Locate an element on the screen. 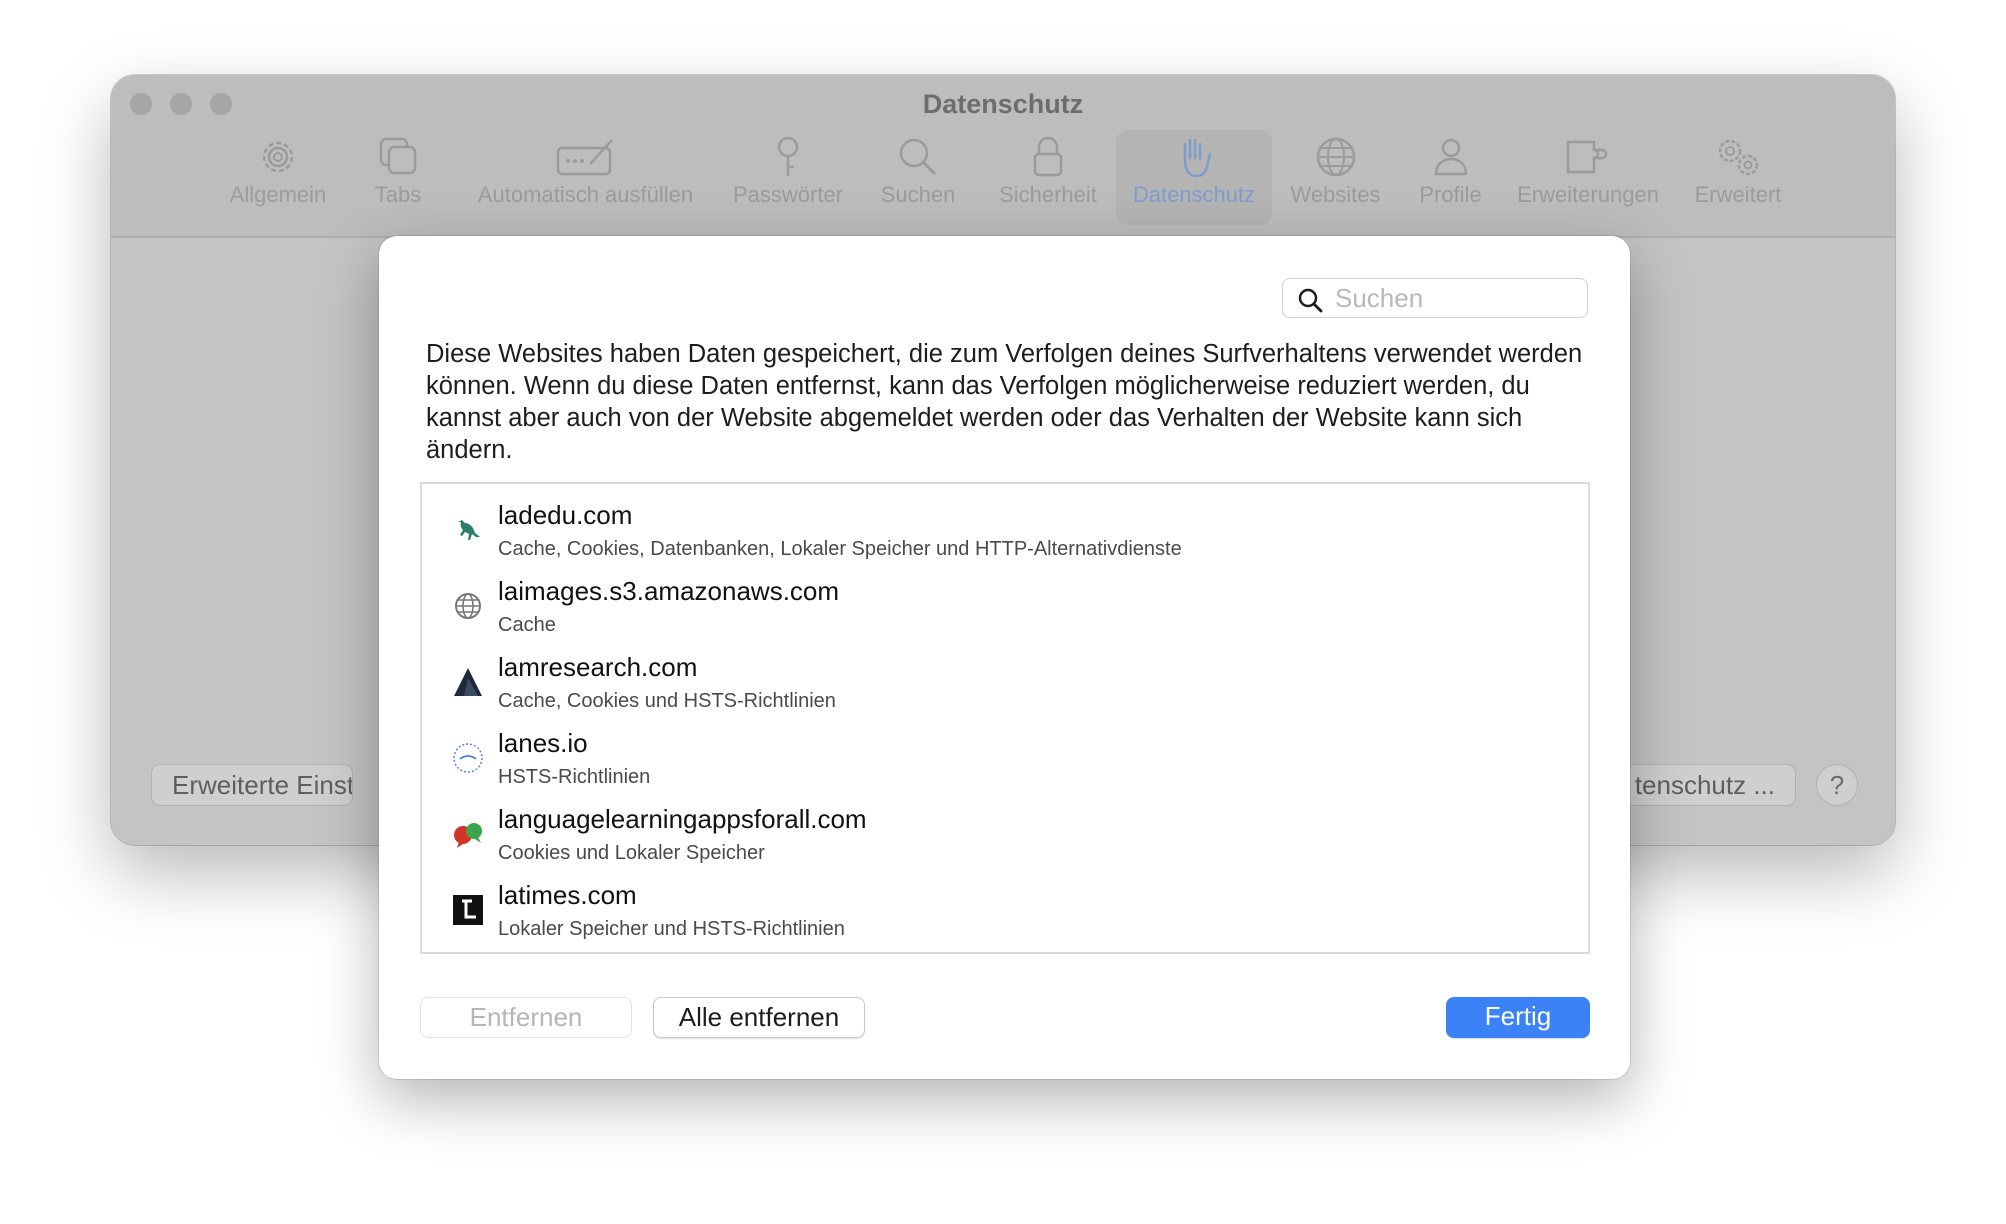 This screenshot has height=1224, width=2006. tab-label: Erweiterungen is located at coordinates (1588, 194).